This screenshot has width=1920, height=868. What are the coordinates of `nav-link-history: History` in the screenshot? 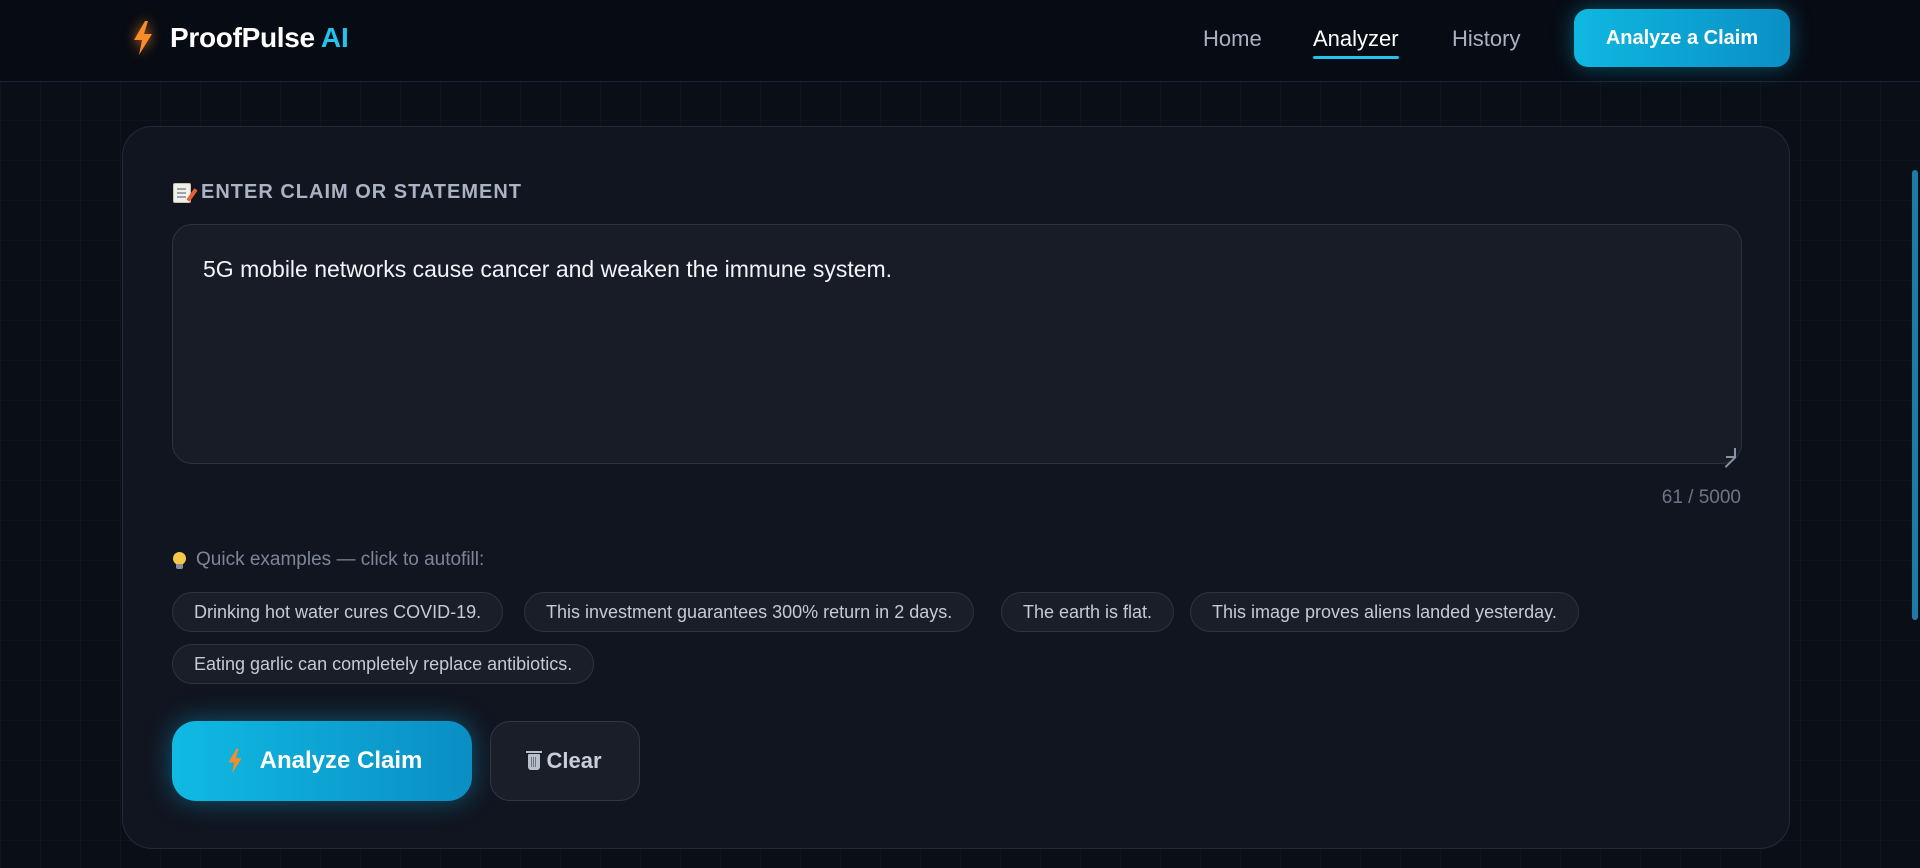 It's located at (1486, 39).